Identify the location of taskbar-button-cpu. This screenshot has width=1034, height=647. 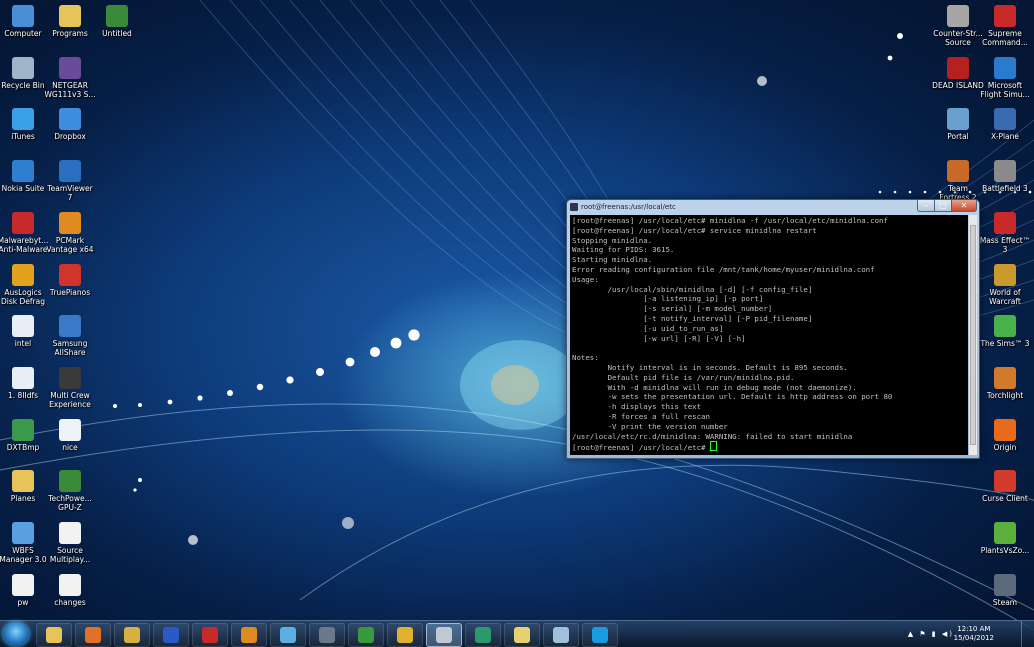
(366, 635).